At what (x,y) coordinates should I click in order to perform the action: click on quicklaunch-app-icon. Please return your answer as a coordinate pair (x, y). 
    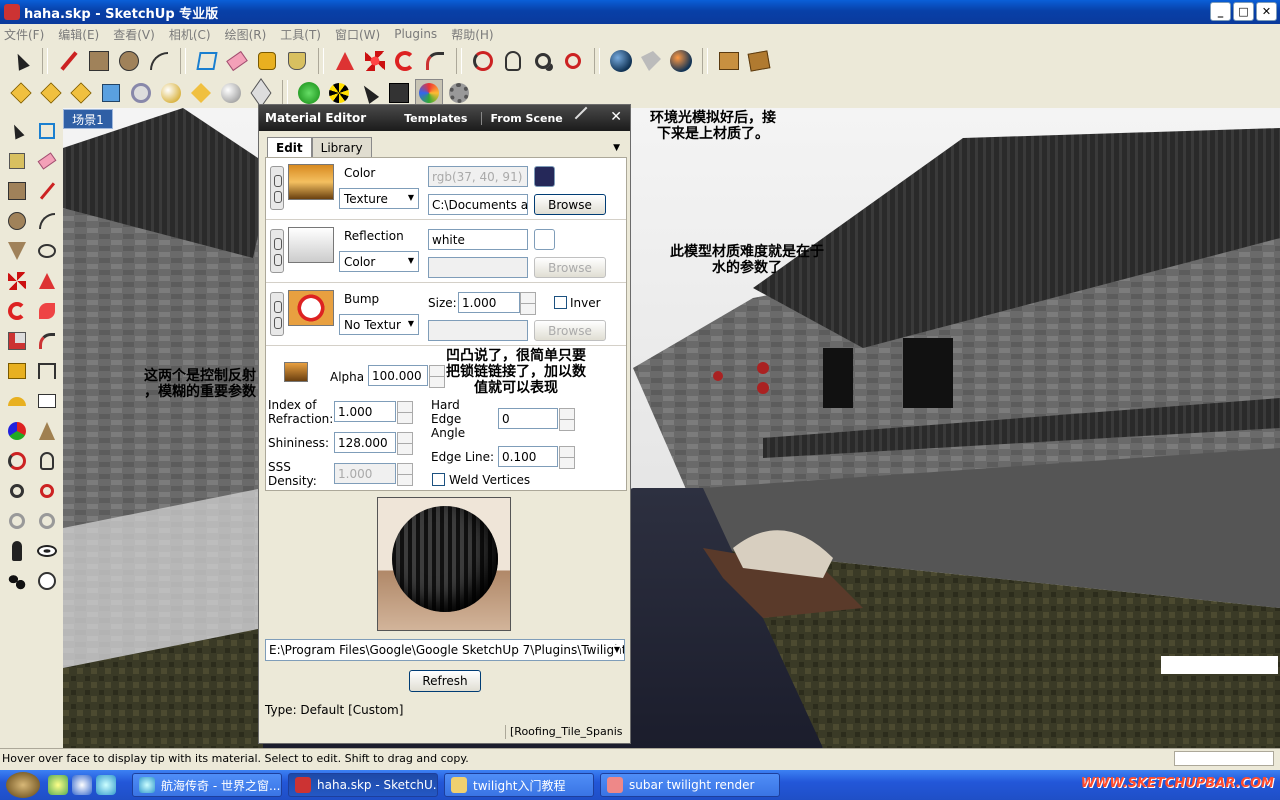
    Looking at the image, I should click on (58, 785).